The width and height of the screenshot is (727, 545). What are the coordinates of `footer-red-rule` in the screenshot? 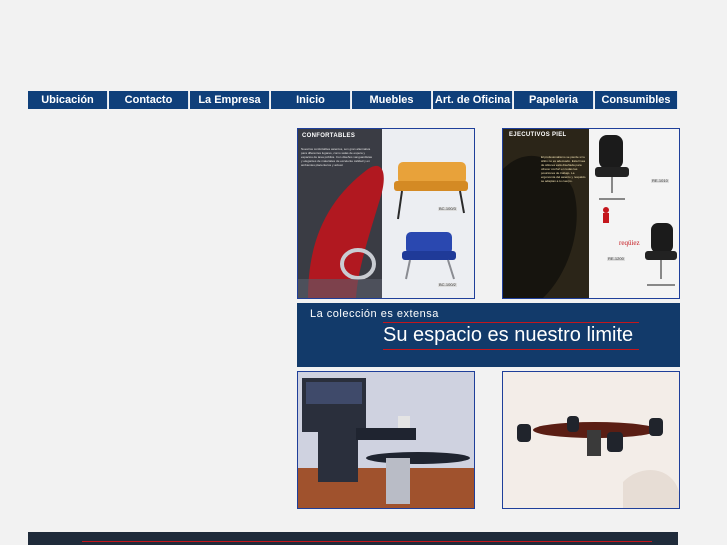 It's located at (367, 541).